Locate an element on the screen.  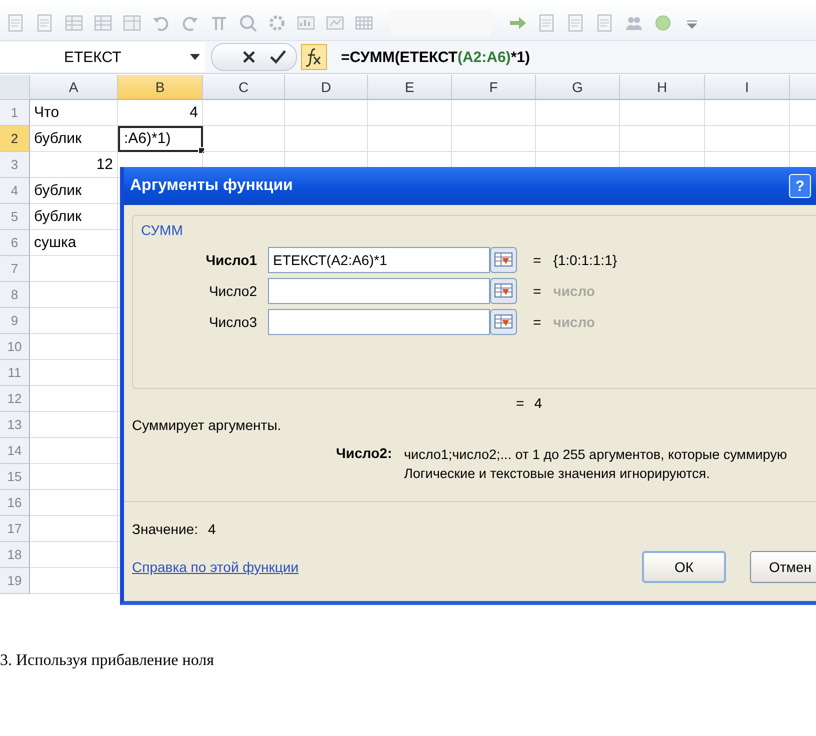
table-cell: 12 is located at coordinates (74, 165).